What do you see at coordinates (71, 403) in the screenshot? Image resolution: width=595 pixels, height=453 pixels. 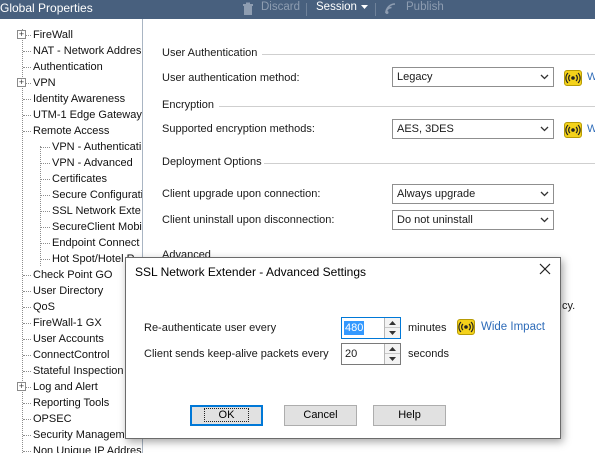 I see `tree-item: Reporting Tools` at bounding box center [71, 403].